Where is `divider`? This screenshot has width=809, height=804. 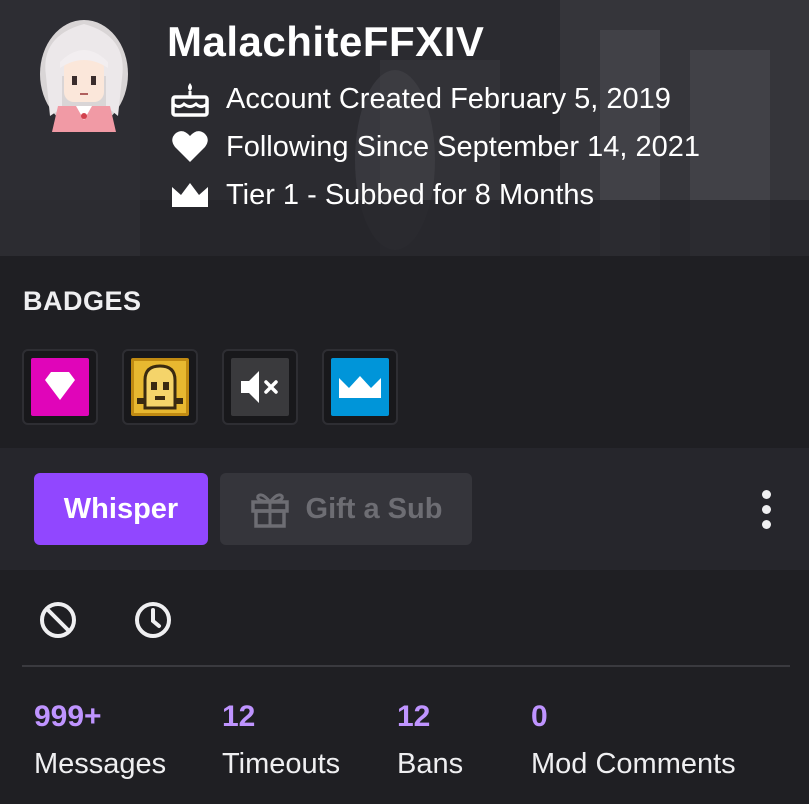 divider is located at coordinates (406, 666).